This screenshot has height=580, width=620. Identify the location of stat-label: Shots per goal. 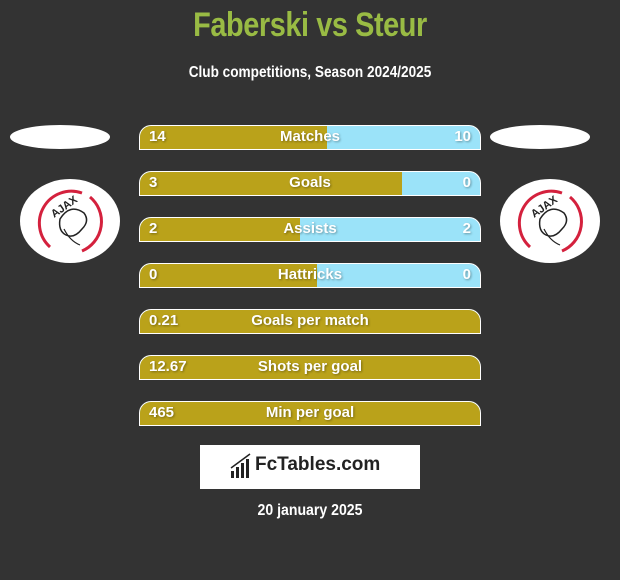
(310, 366).